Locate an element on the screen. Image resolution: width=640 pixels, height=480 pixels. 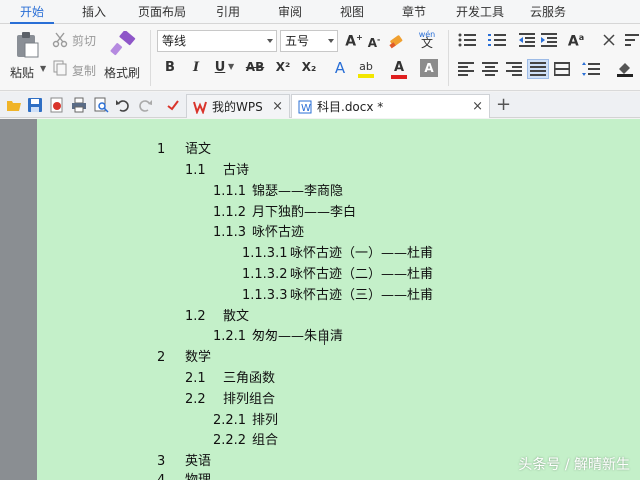
superscript-button: X² is located at coordinates (283, 67).